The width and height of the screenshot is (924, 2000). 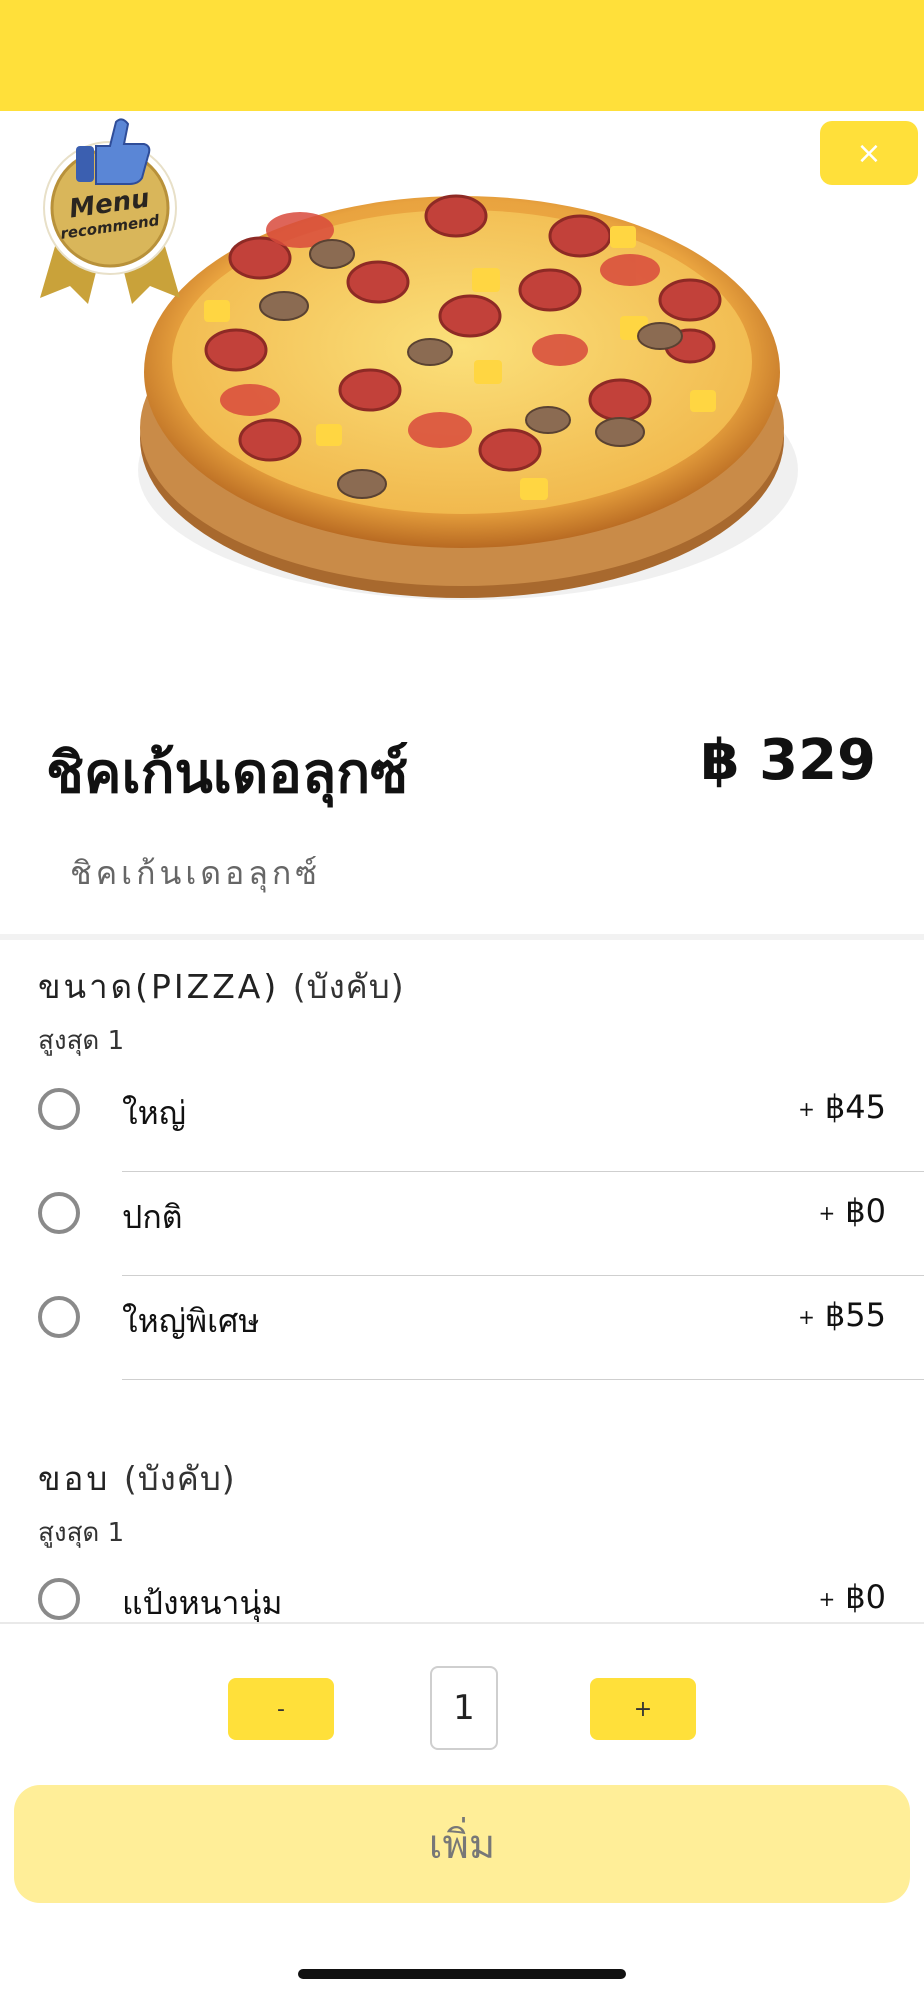 What do you see at coordinates (462, 1224) in the screenshot?
I see `option-regular: ปกติ + ฿0` at bounding box center [462, 1224].